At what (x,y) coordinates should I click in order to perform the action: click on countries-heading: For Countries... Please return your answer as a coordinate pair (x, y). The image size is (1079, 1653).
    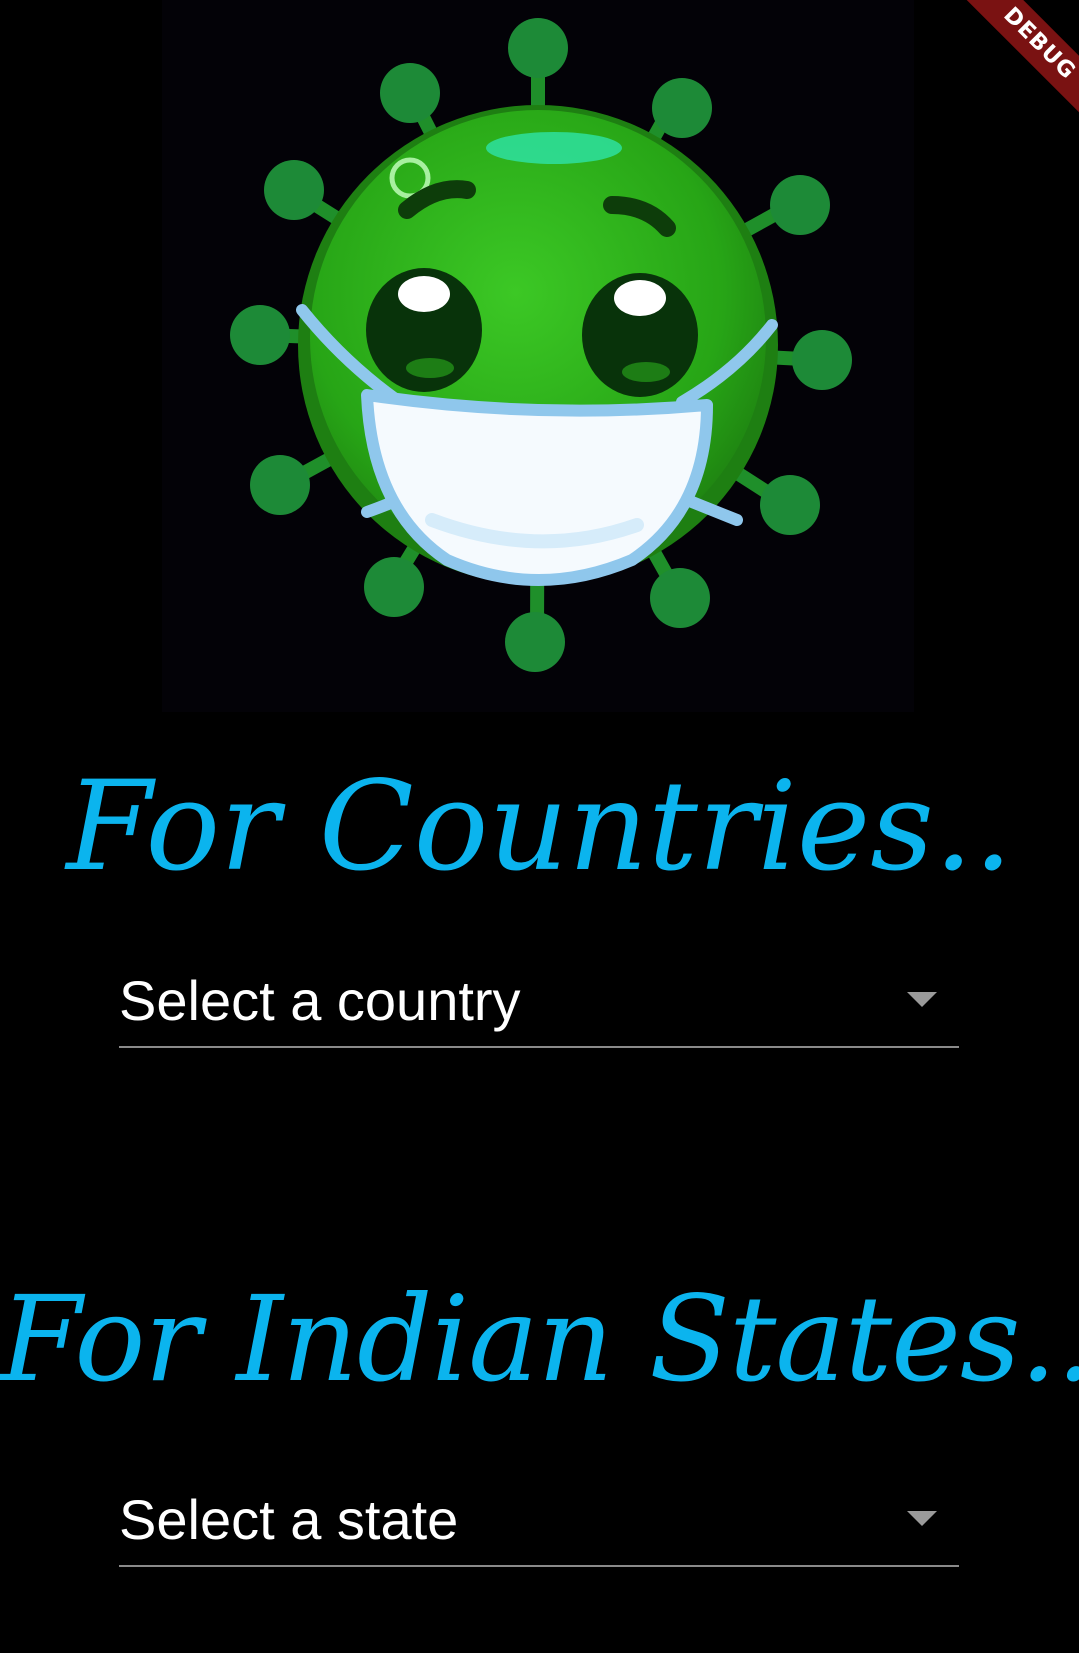
    Looking at the image, I should click on (539, 827).